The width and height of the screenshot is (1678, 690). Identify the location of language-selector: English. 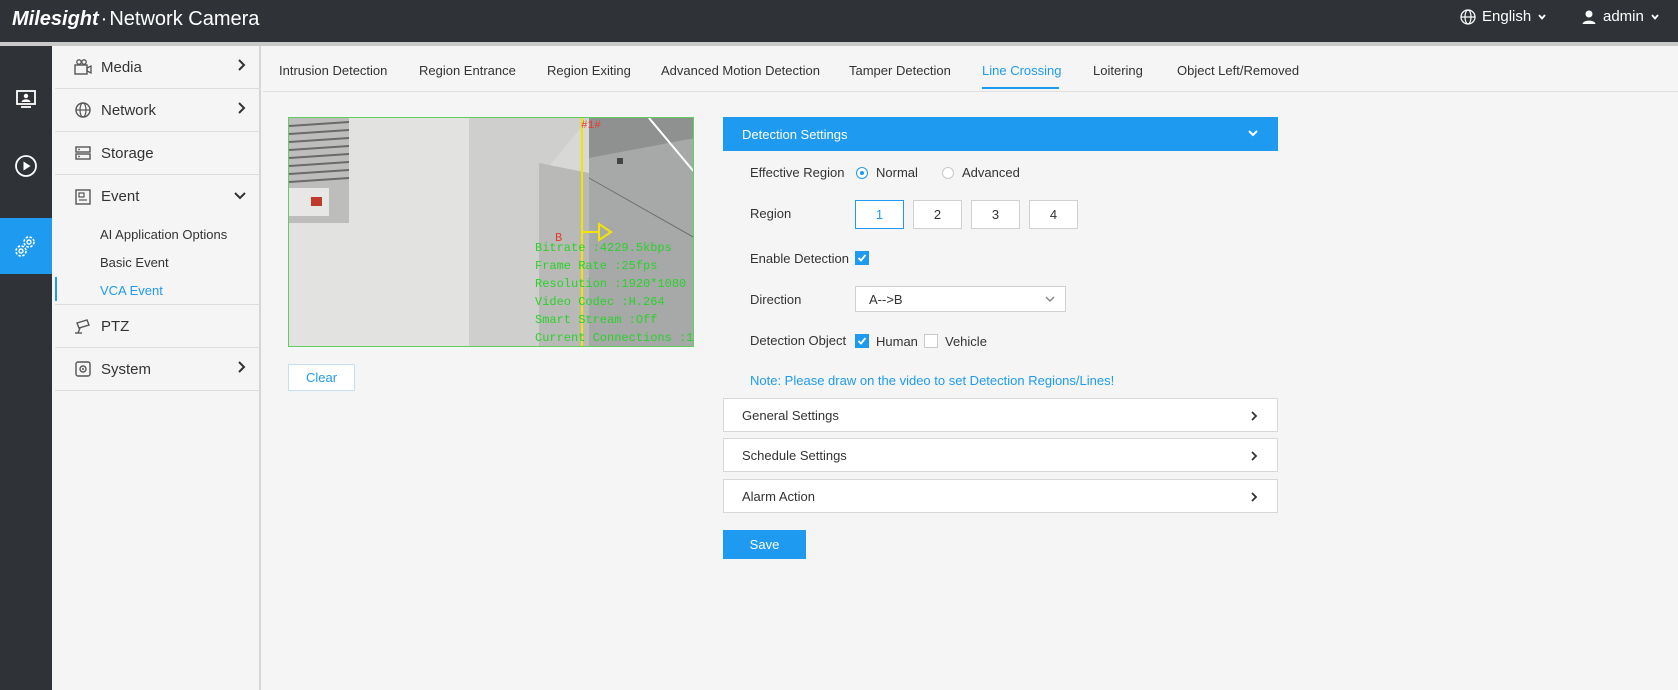
(1503, 16).